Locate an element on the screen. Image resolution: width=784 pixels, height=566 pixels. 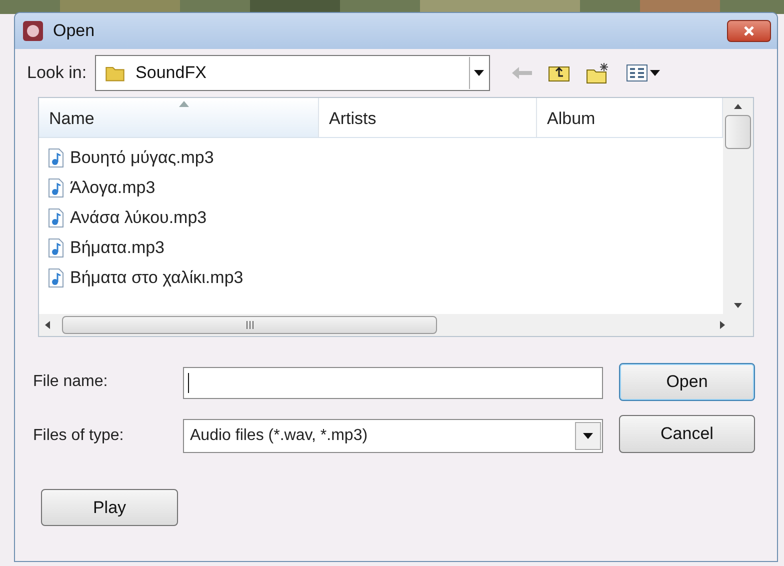
scroll-right-icon is located at coordinates (722, 325).